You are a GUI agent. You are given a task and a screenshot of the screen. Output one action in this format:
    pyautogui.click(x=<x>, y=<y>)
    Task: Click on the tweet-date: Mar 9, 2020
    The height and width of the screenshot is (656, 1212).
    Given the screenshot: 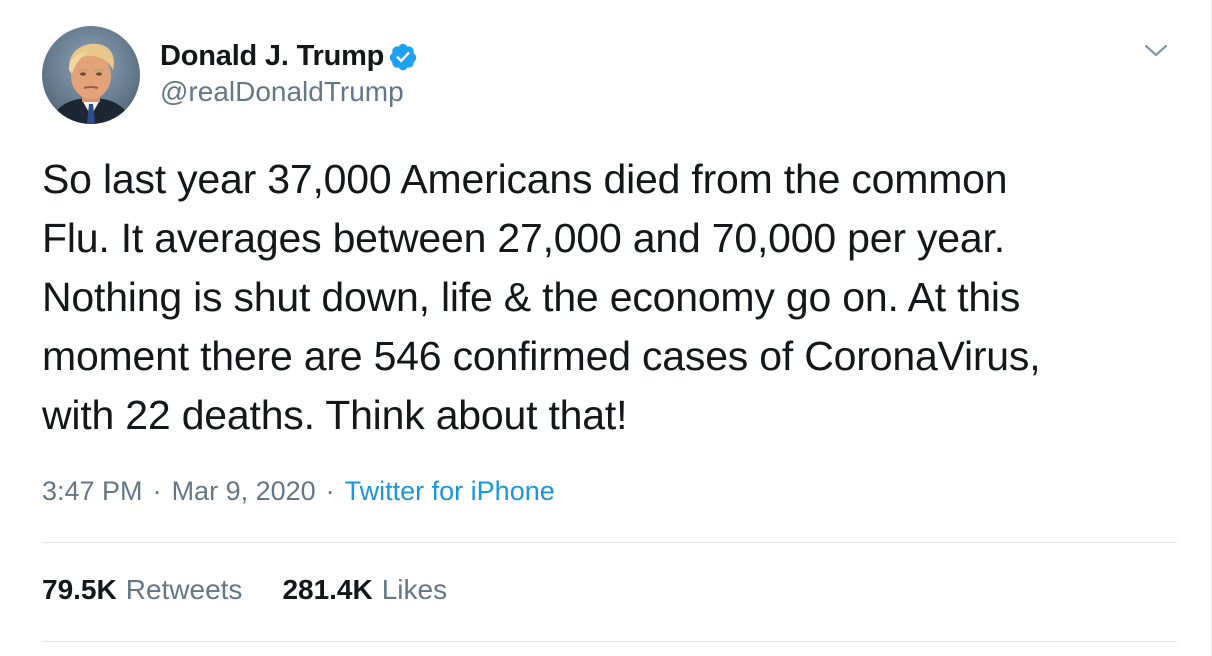 What is the action you would take?
    pyautogui.click(x=244, y=491)
    